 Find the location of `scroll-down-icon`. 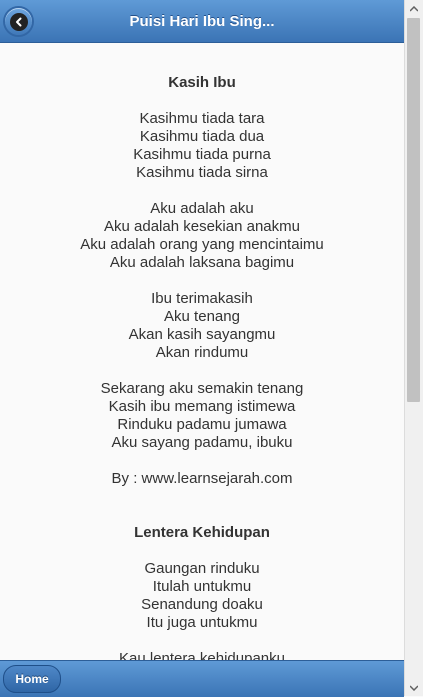

scroll-down-icon is located at coordinates (414, 687).